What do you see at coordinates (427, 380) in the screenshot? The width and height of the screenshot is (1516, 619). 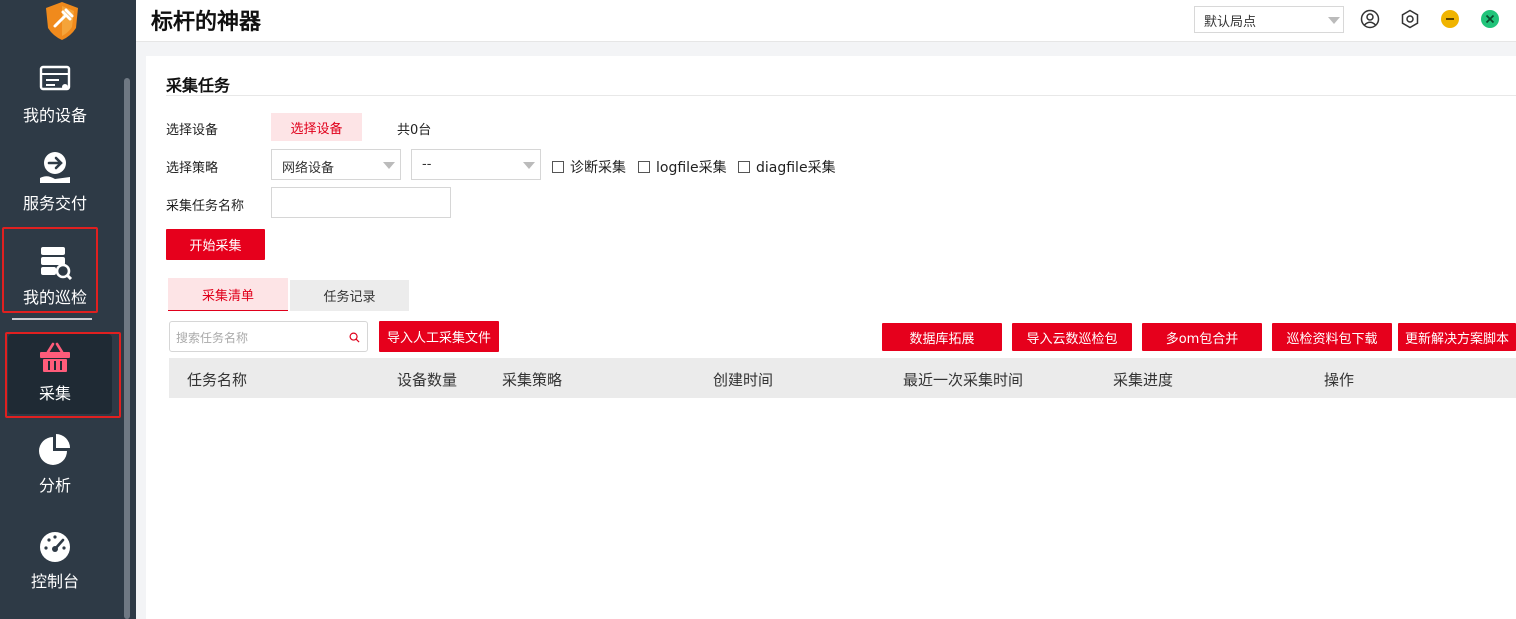 I see `column-header-device-count: 设备数量` at bounding box center [427, 380].